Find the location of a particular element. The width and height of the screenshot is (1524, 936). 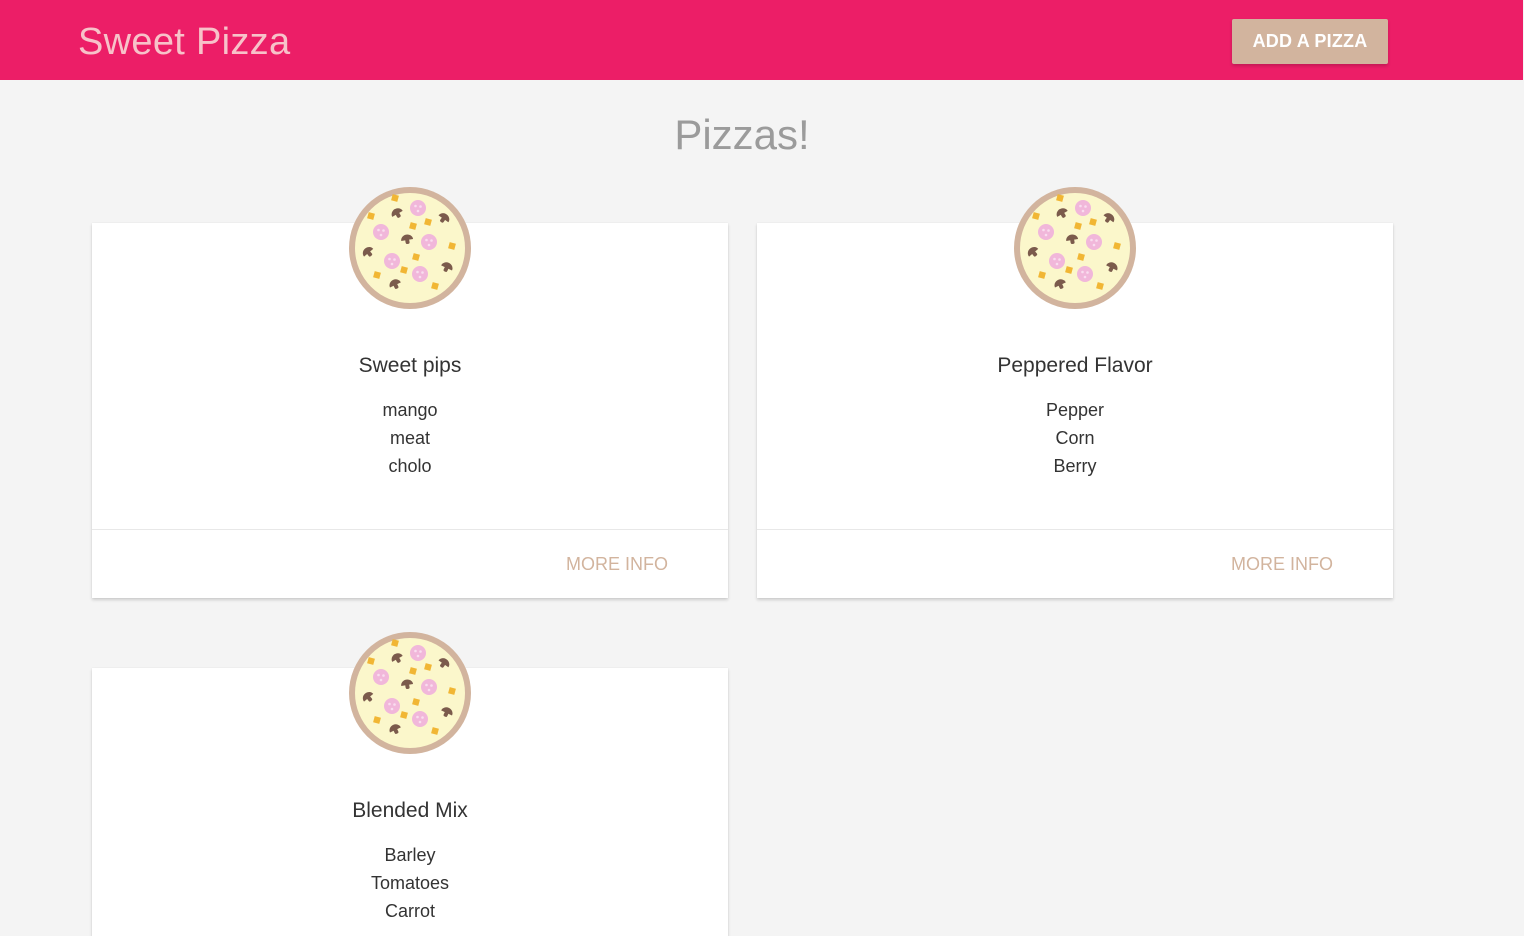

topping-item: Berry is located at coordinates (1075, 466).